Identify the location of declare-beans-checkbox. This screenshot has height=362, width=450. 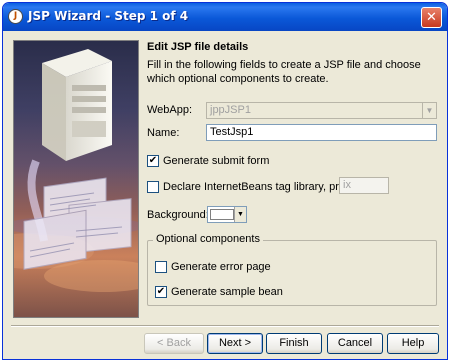
(153, 187).